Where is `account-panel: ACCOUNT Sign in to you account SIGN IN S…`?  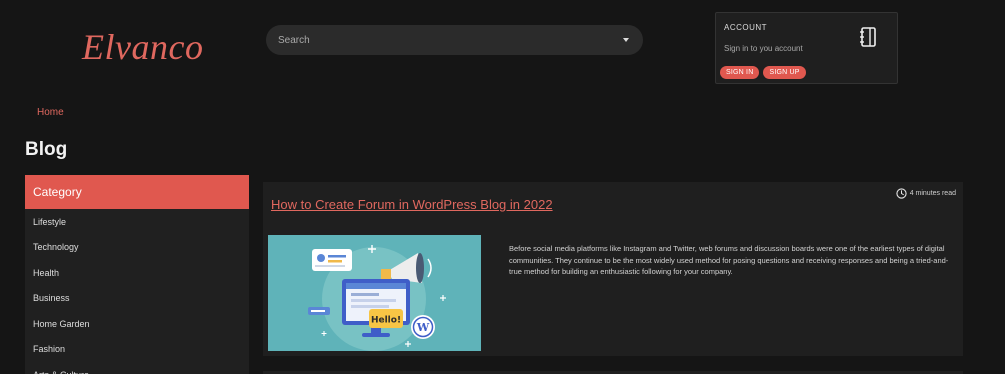 account-panel: ACCOUNT Sign in to you account SIGN IN S… is located at coordinates (806, 48).